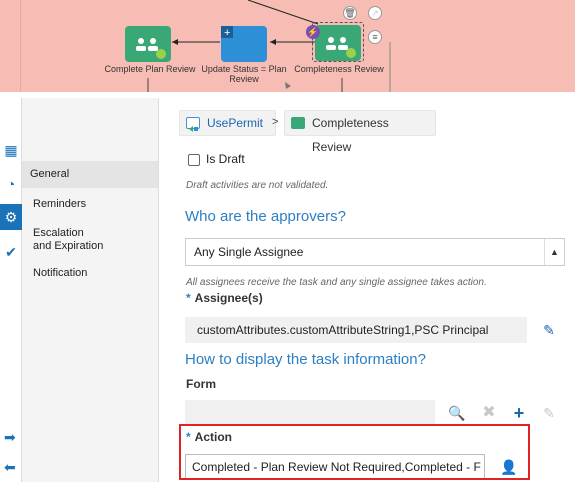  What do you see at coordinates (257, 185) in the screenshot?
I see `draft-hint: Draft activities are not validated.` at bounding box center [257, 185].